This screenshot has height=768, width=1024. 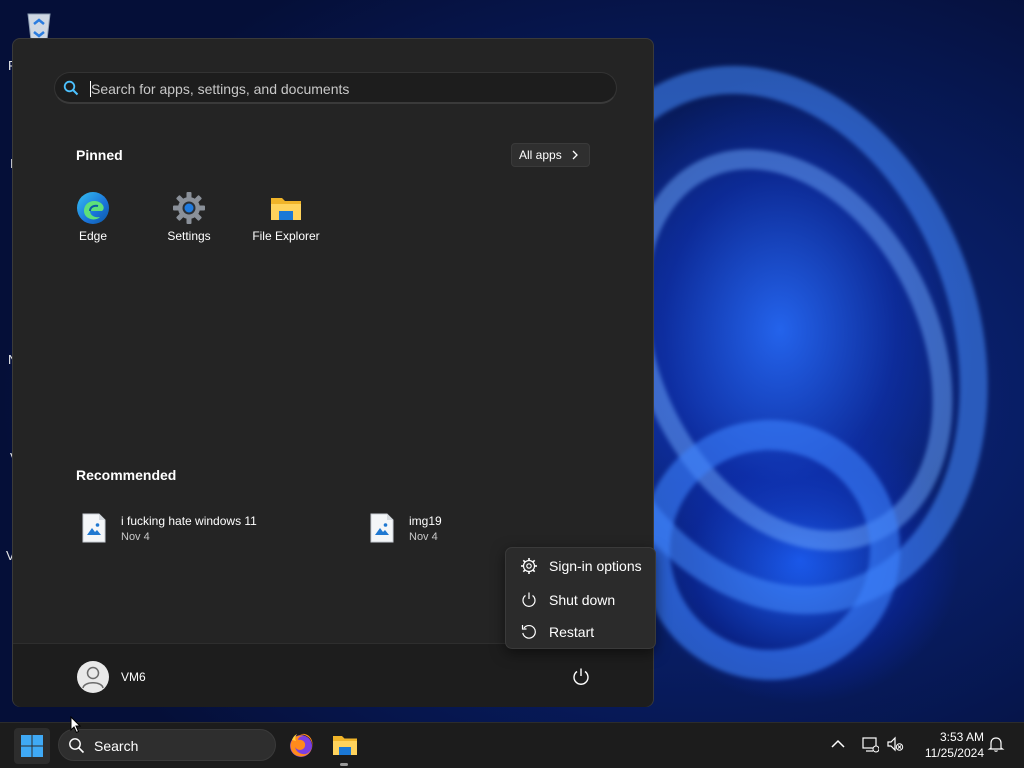 I want to click on taskbar: Search 3:53 AM 11/25/2024, so click(x=512, y=745).